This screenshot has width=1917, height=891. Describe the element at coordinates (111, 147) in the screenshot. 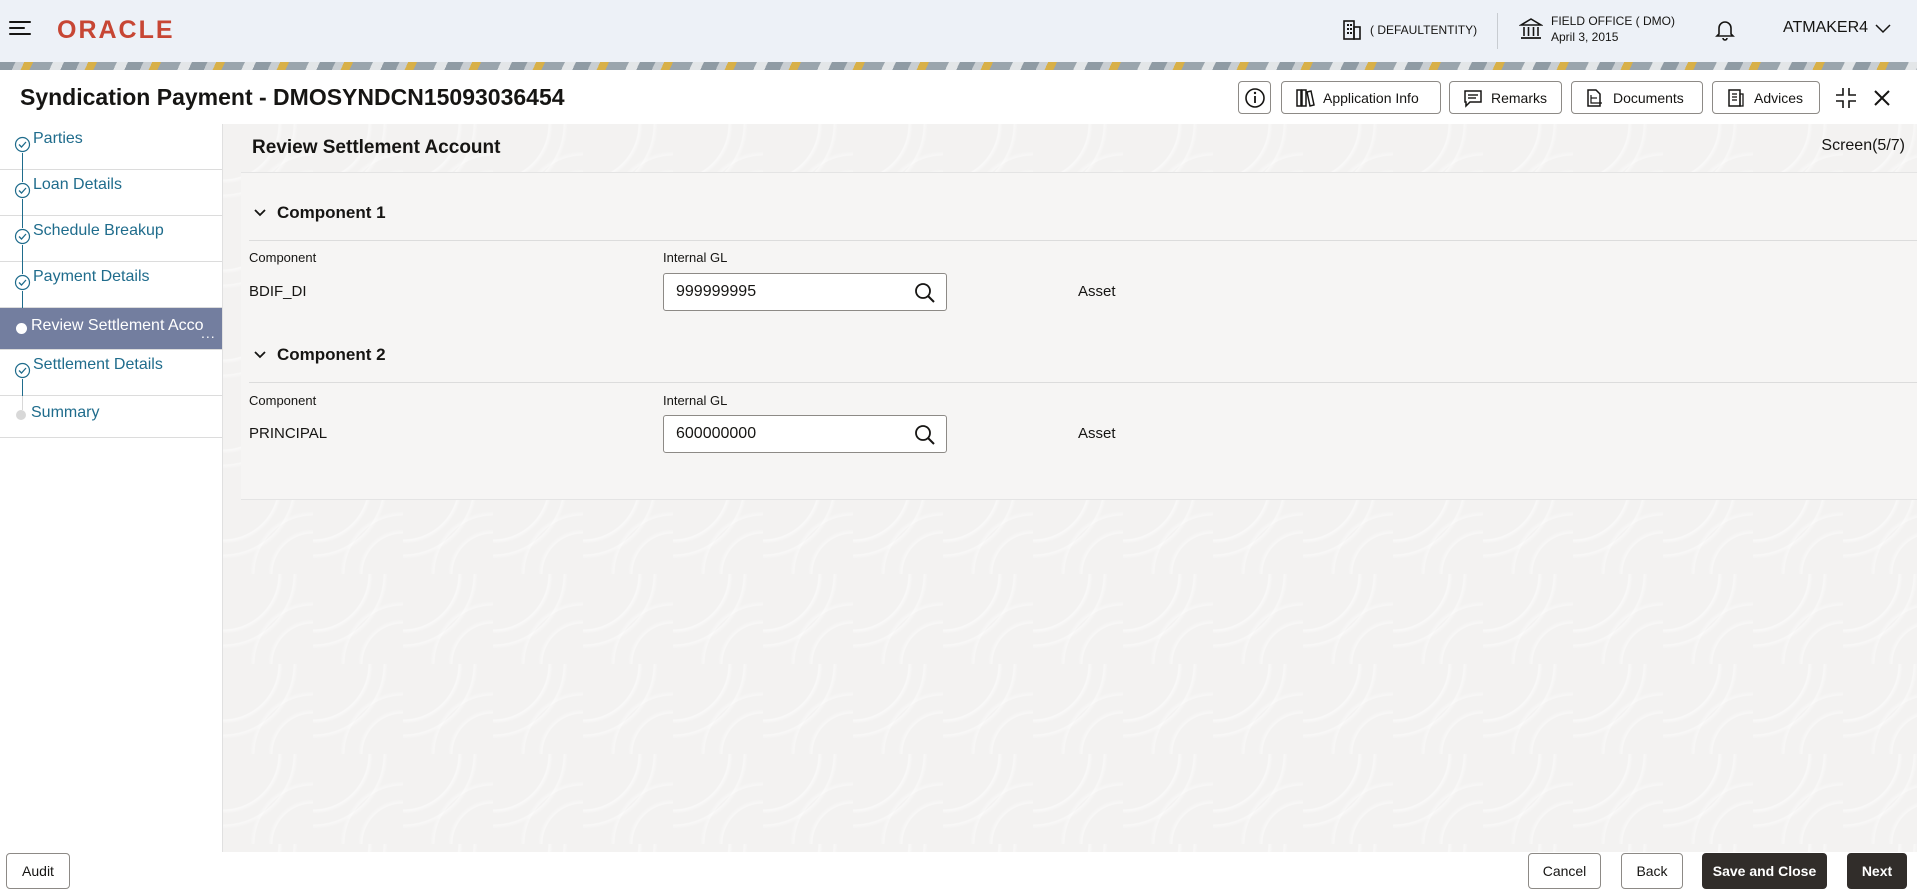

I see `sidebar-item-parties: Parties` at that location.